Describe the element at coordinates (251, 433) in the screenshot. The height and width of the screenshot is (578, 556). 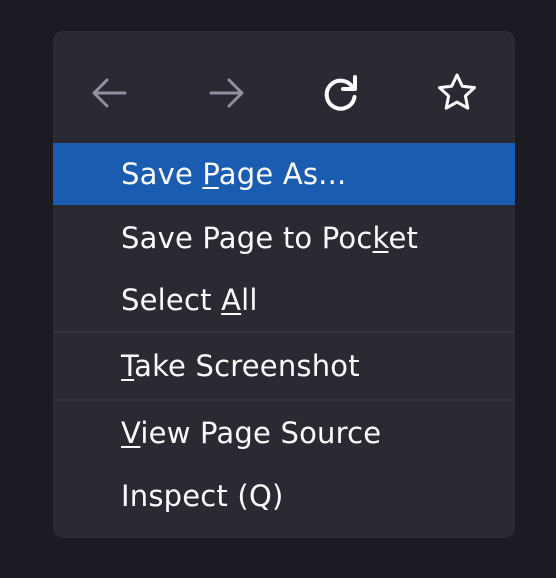
I see `menu-item-label: View Page Source` at that location.